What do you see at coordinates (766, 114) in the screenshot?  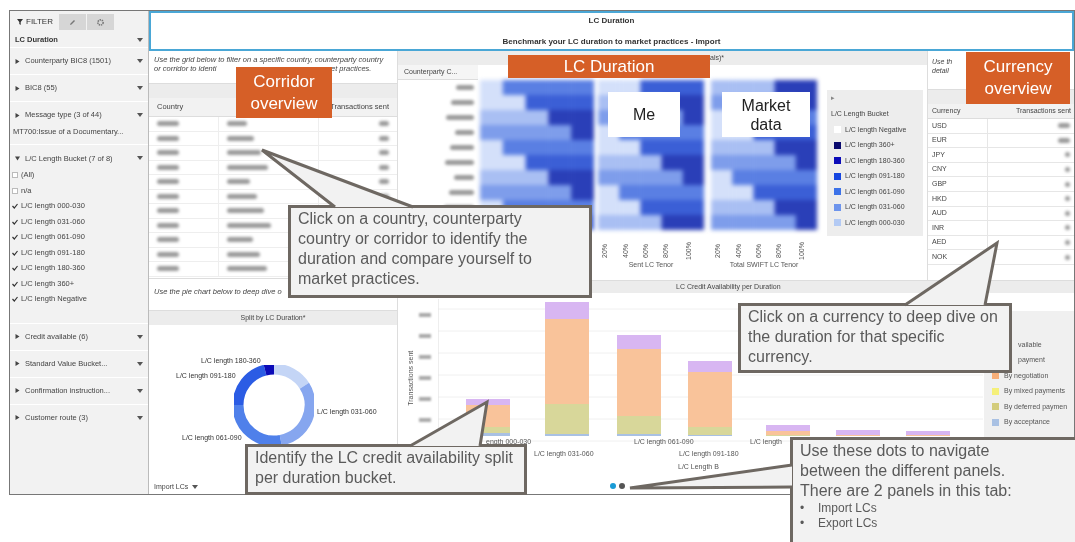 I see `annotation-label: Market data` at bounding box center [766, 114].